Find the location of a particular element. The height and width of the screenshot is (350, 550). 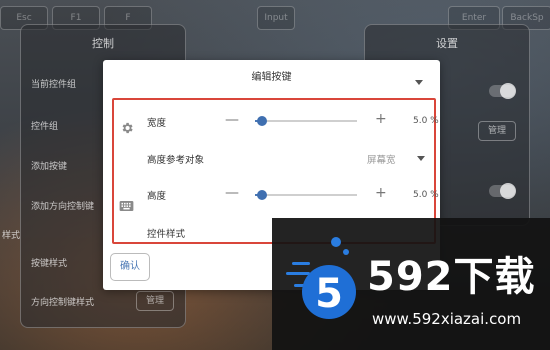

control-group-label: 控件组 is located at coordinates (44, 125).